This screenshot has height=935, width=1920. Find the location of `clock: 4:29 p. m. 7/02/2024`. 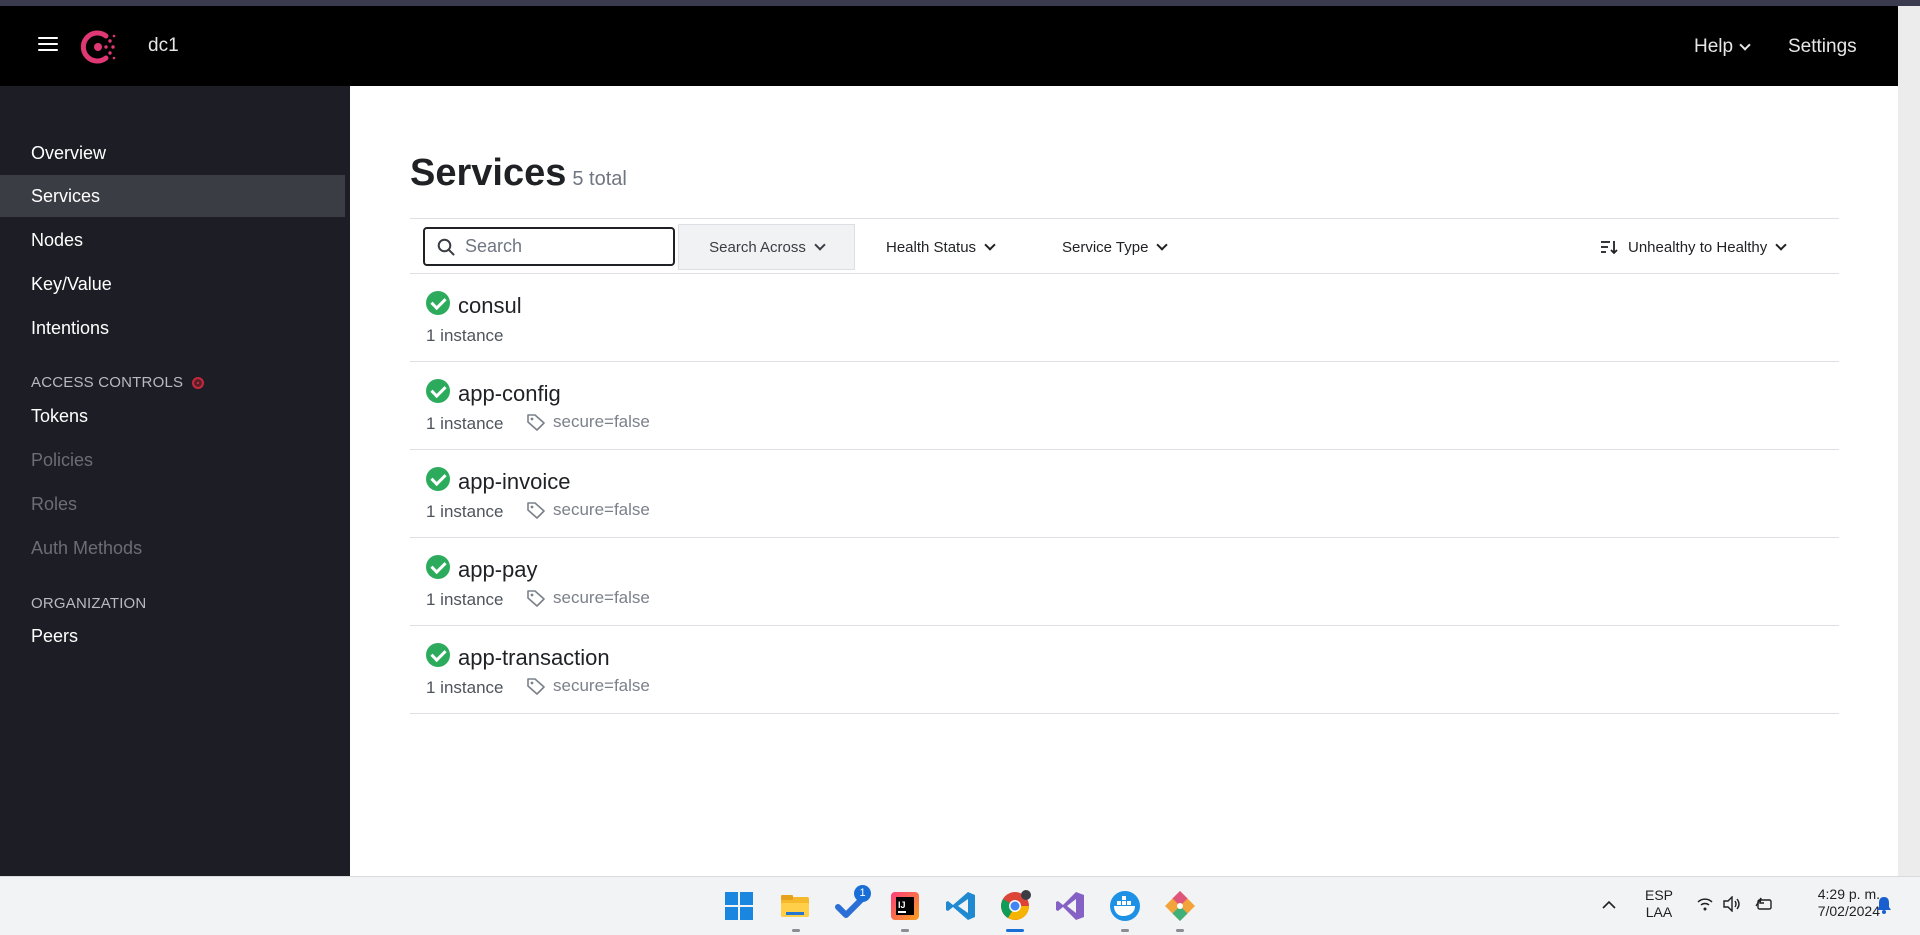

clock: 4:29 p. m. 7/02/2024 is located at coordinates (1835, 903).